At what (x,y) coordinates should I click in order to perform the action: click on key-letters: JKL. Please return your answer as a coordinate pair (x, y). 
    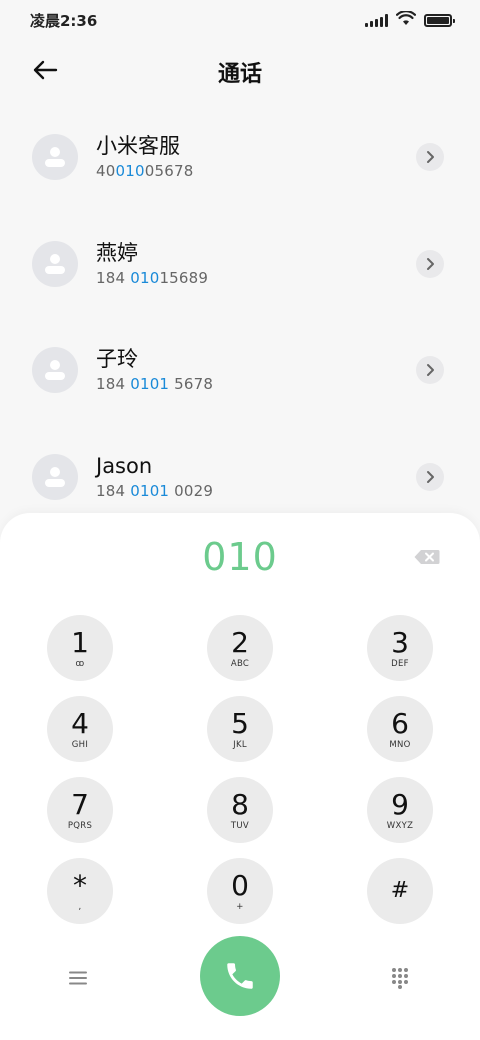
    Looking at the image, I should click on (240, 744).